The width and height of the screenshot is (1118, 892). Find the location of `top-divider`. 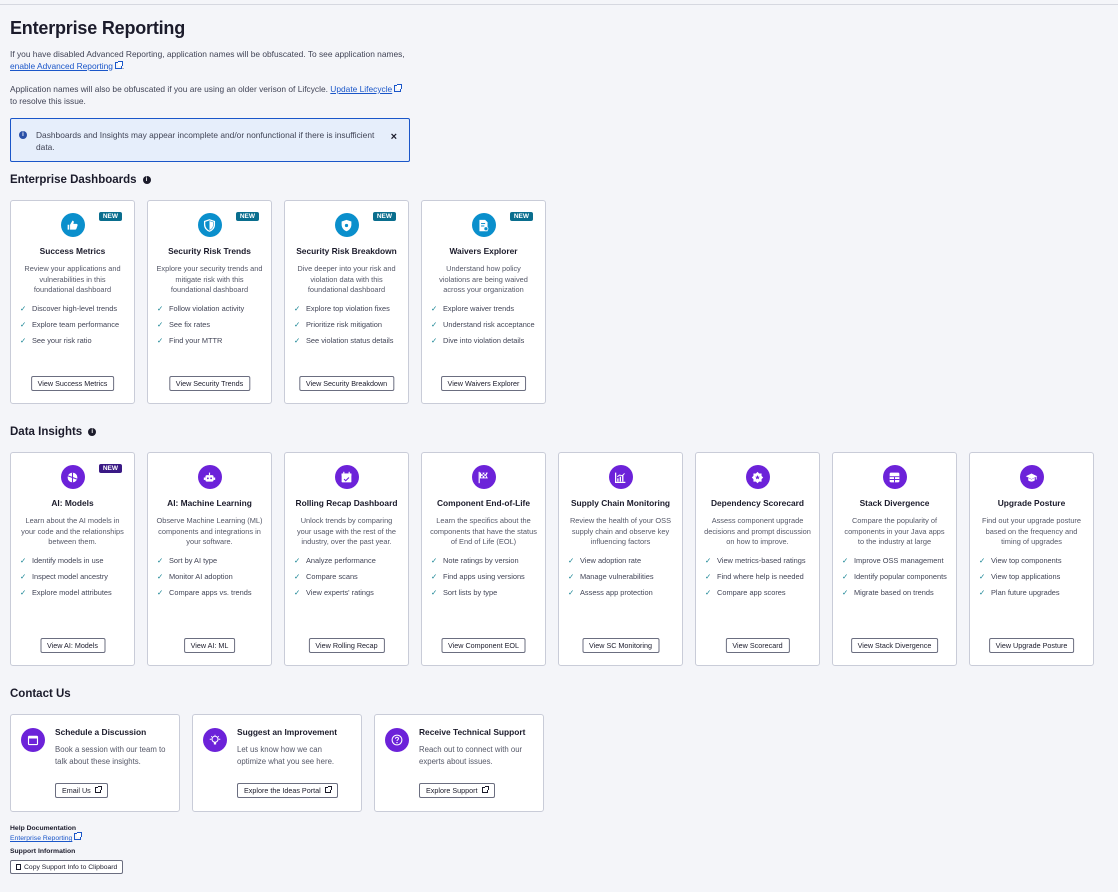

top-divider is located at coordinates (559, 4).